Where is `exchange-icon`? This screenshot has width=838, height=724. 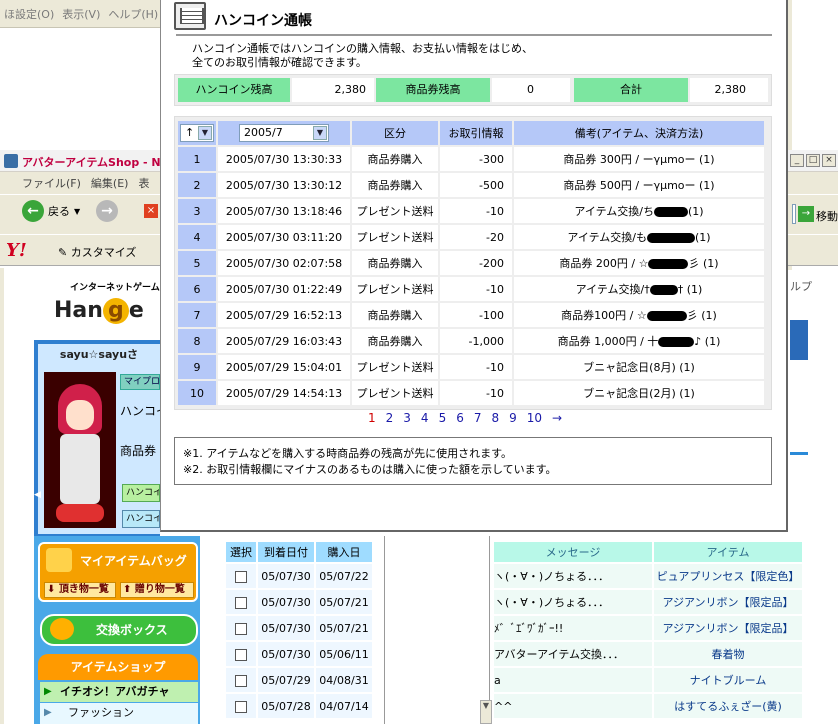 exchange-icon is located at coordinates (62, 629).